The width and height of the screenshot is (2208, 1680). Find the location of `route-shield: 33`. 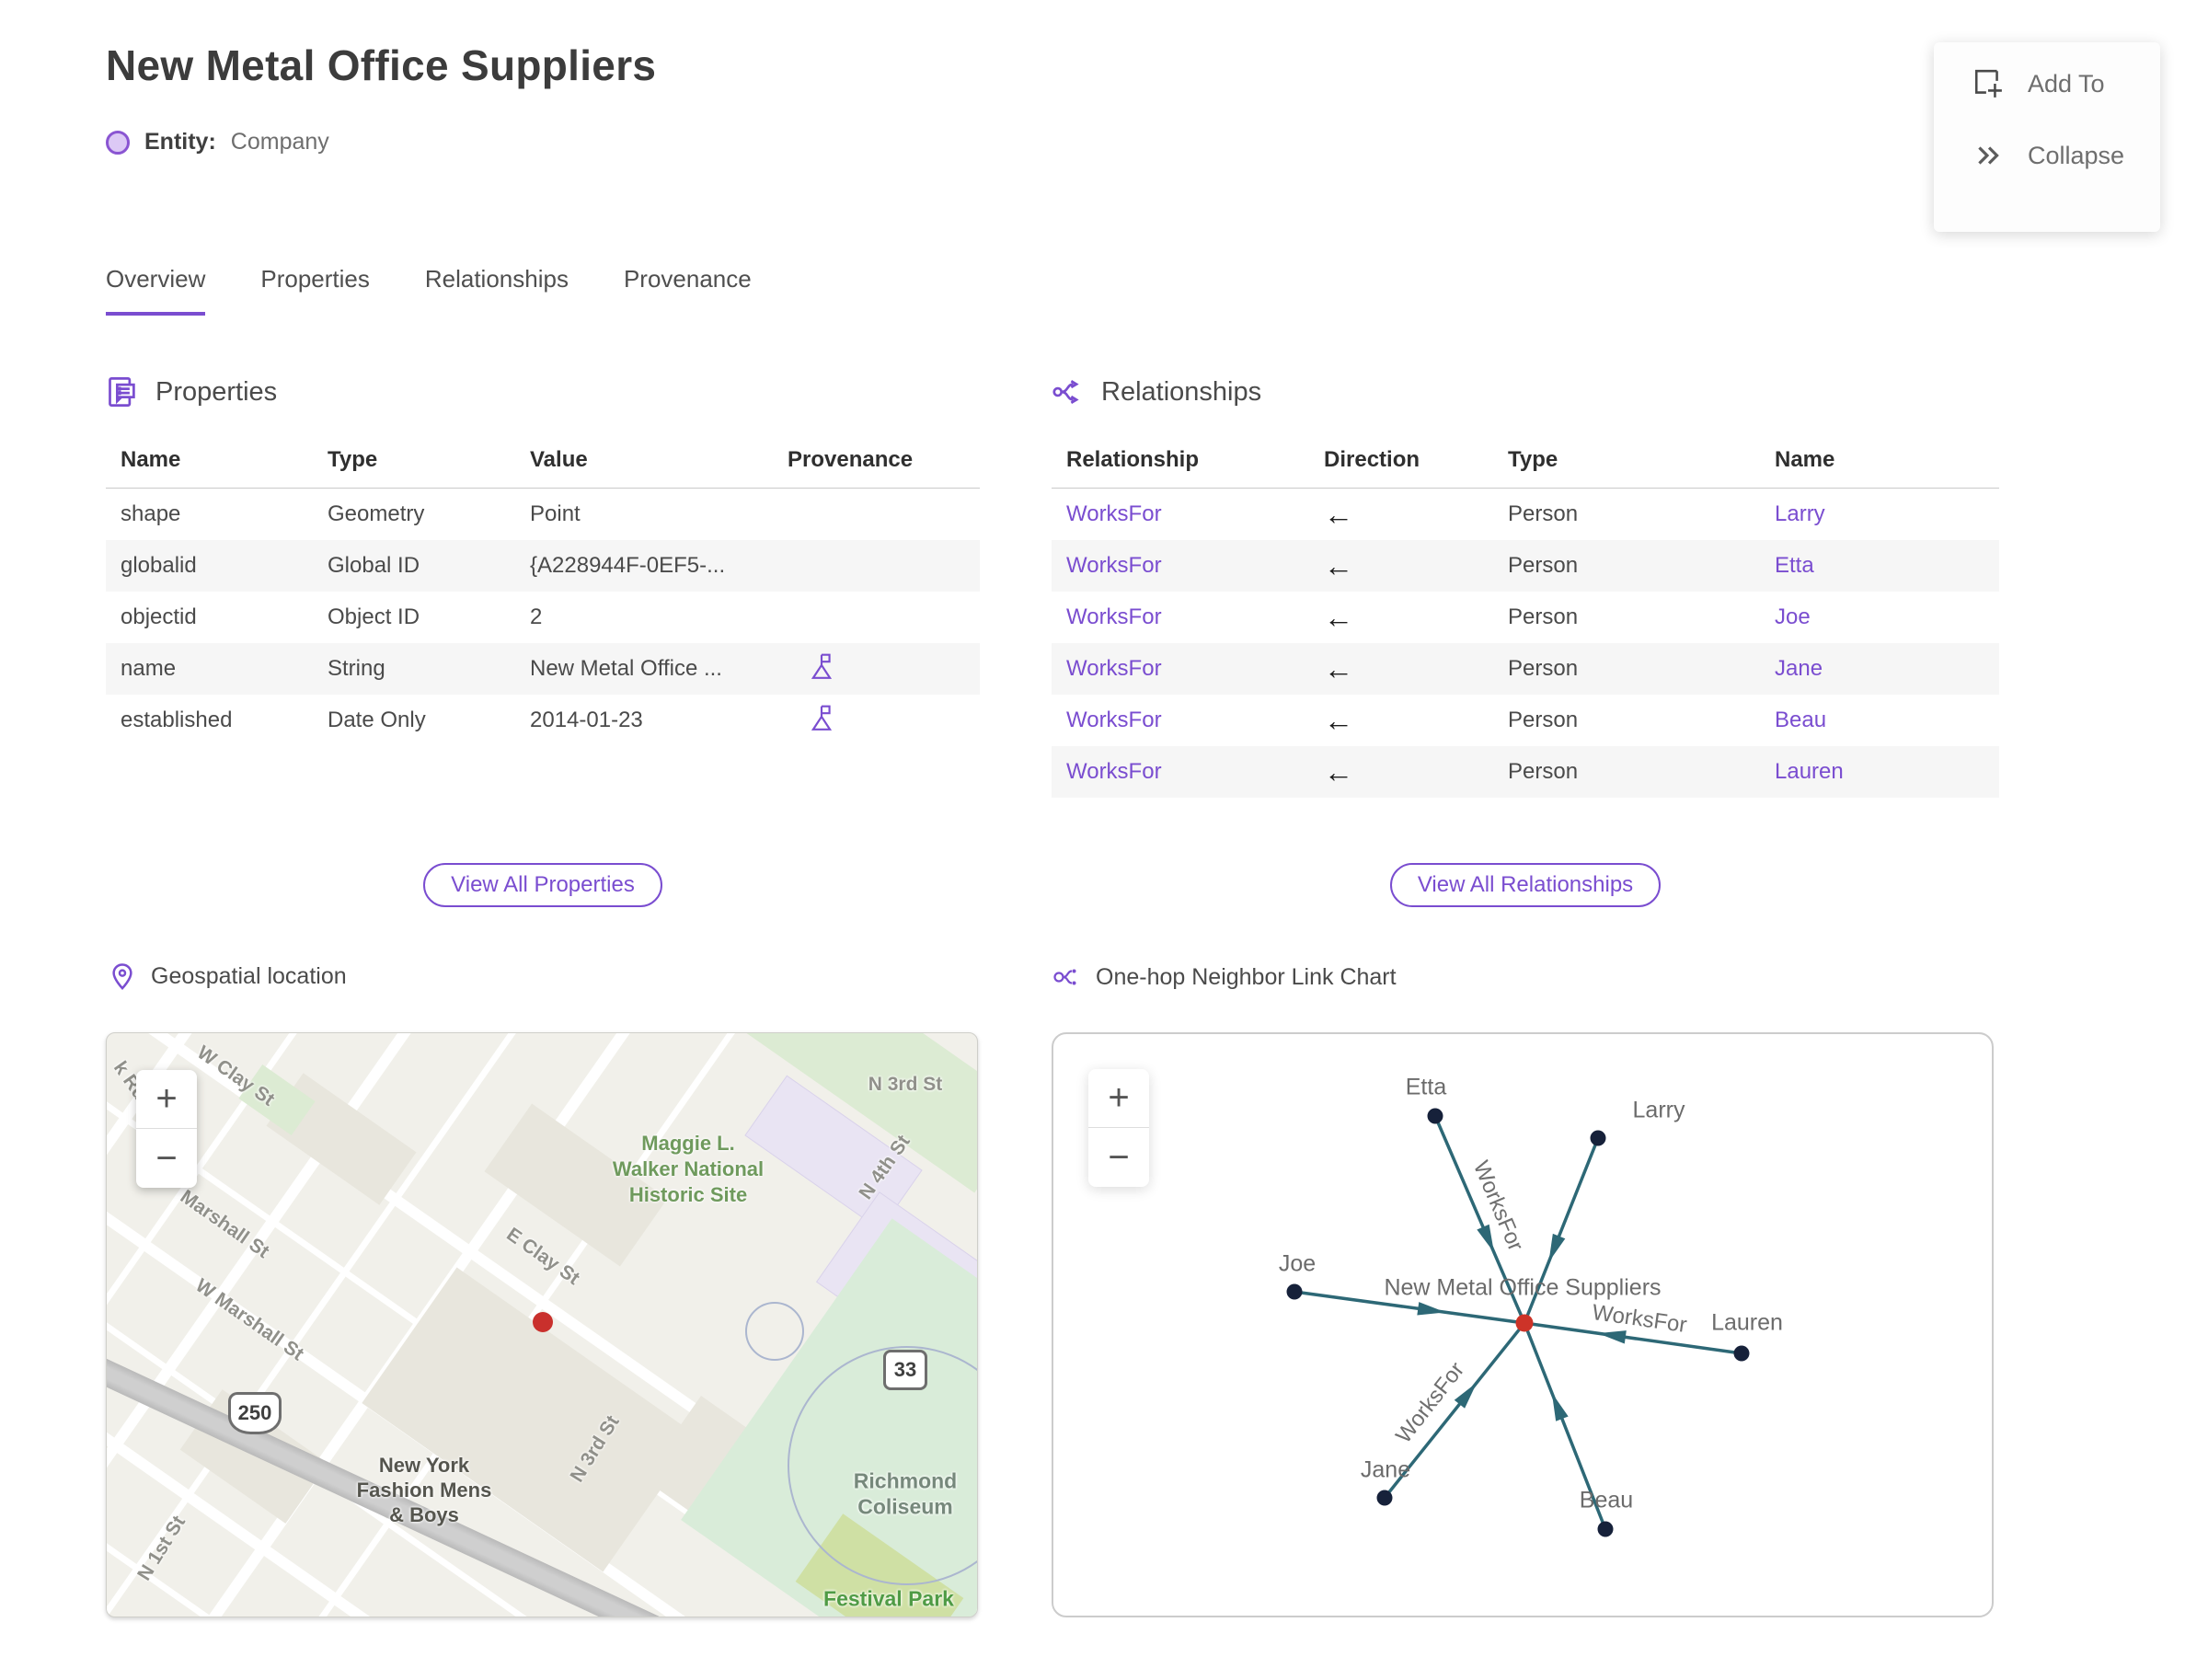

route-shield: 33 is located at coordinates (905, 1370).